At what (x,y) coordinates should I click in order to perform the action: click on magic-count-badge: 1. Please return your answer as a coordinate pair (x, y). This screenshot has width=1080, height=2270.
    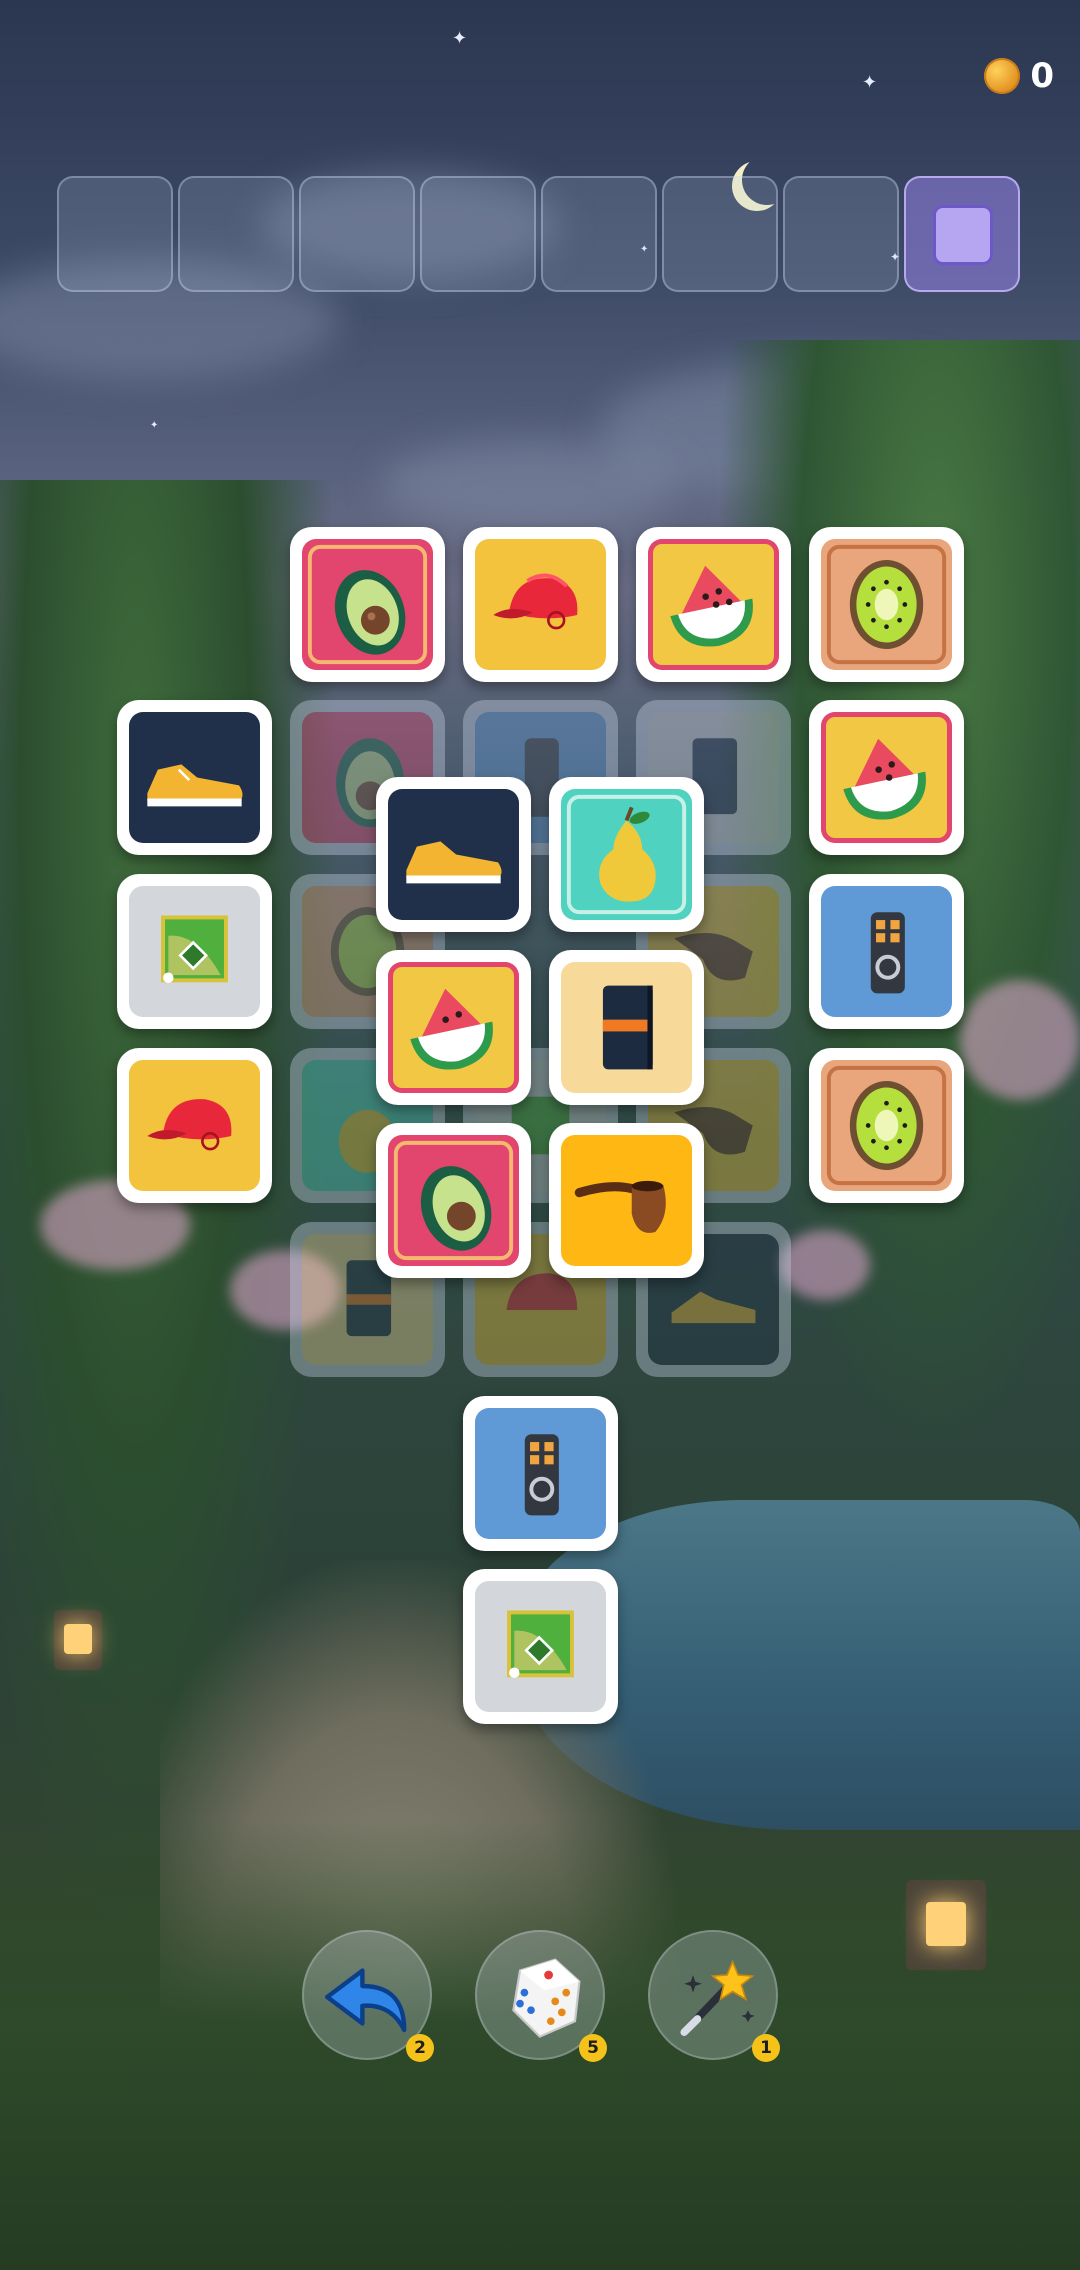
    Looking at the image, I should click on (766, 2048).